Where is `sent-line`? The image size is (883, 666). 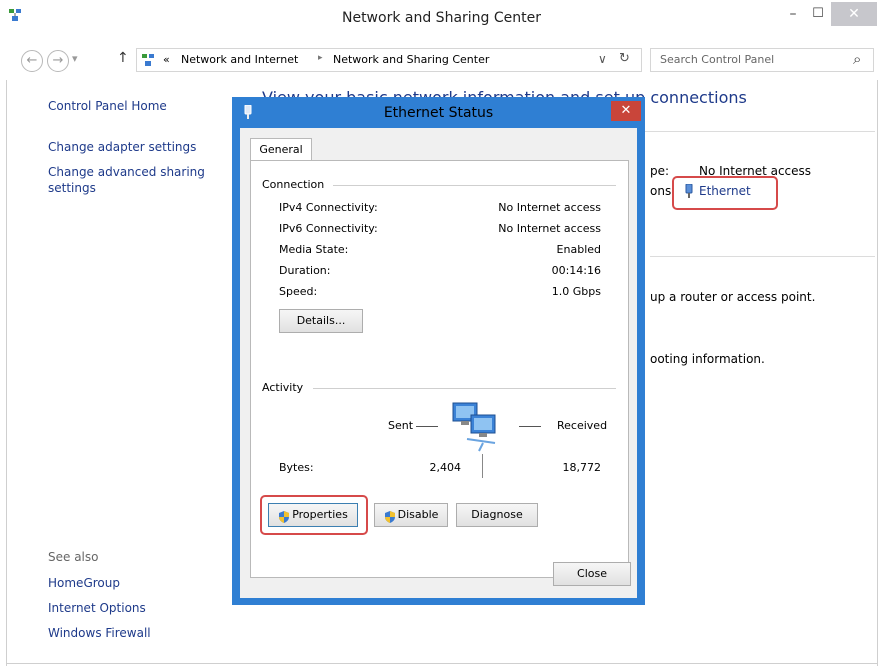
sent-line is located at coordinates (427, 426).